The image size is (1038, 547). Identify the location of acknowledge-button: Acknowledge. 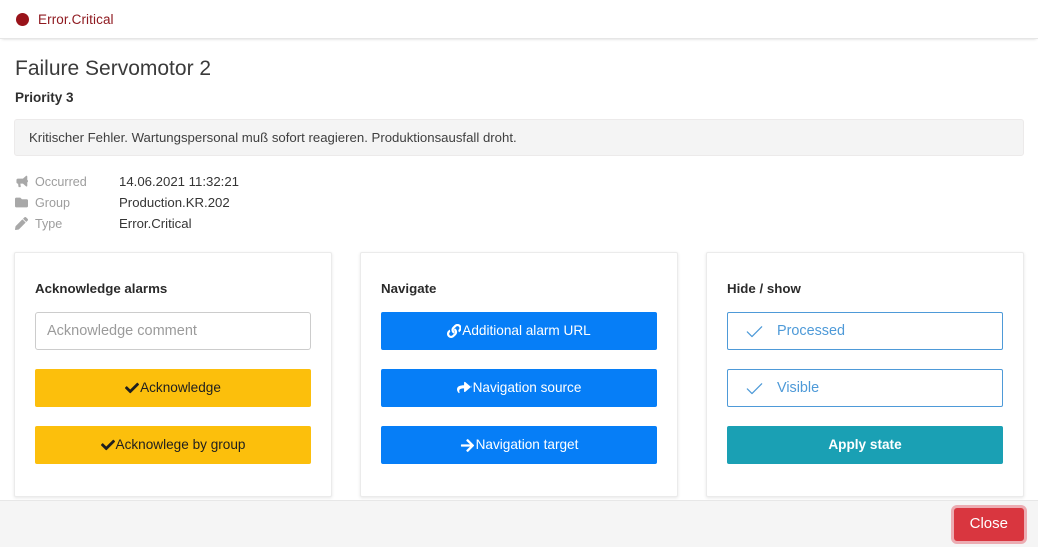
(173, 388).